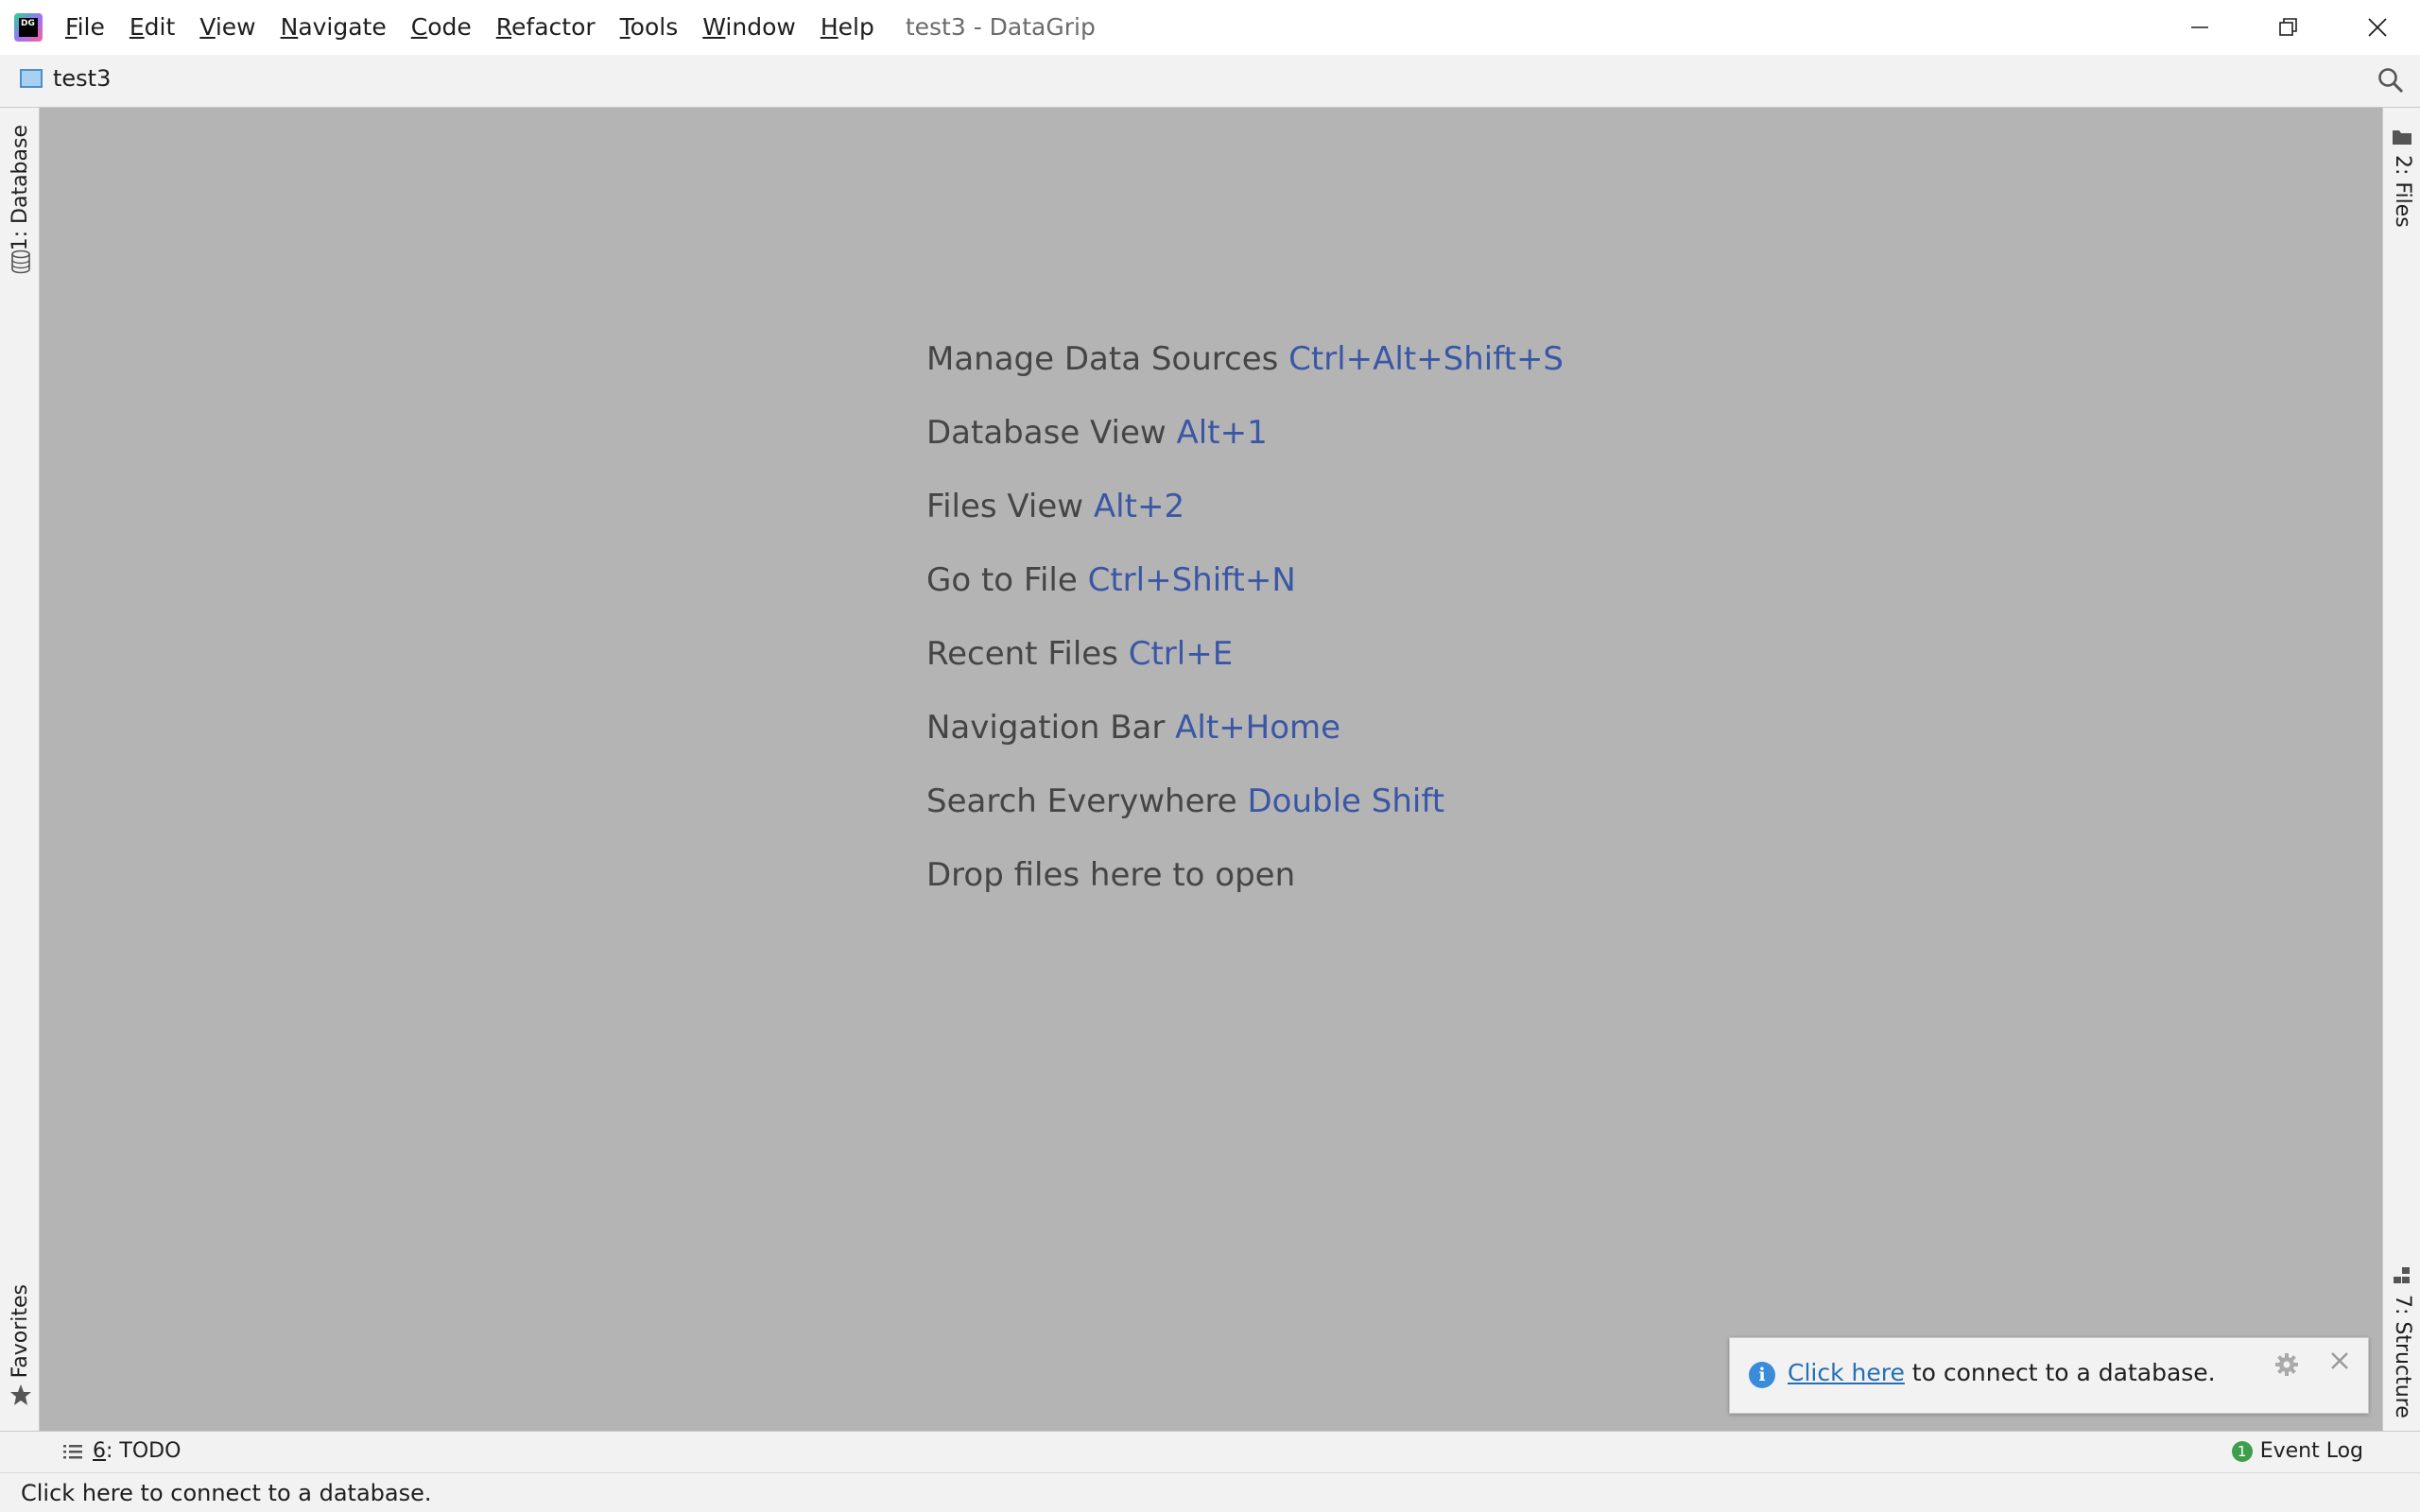 The width and height of the screenshot is (2420, 1512). Describe the element at coordinates (1055, 506) in the screenshot. I see `hint-files-view: Files View Alt+2` at that location.